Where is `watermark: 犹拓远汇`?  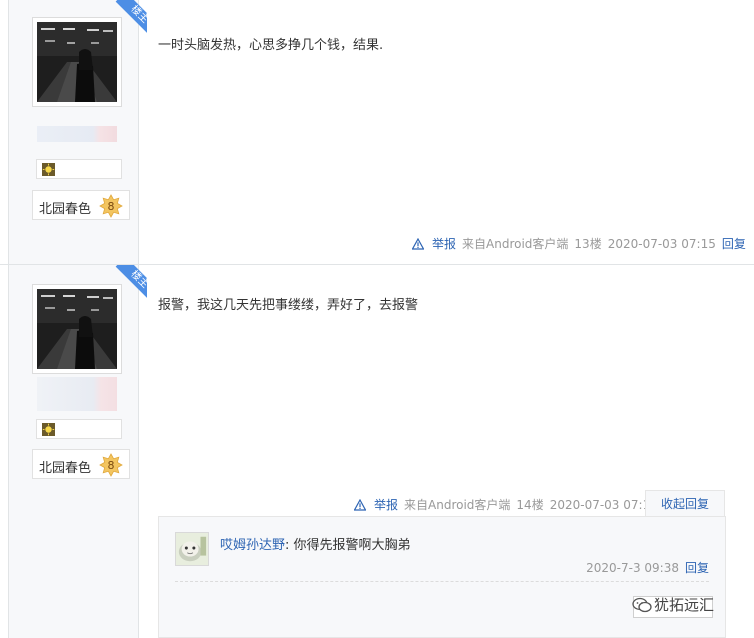 watermark: 犹拓远汇 is located at coordinates (673, 604).